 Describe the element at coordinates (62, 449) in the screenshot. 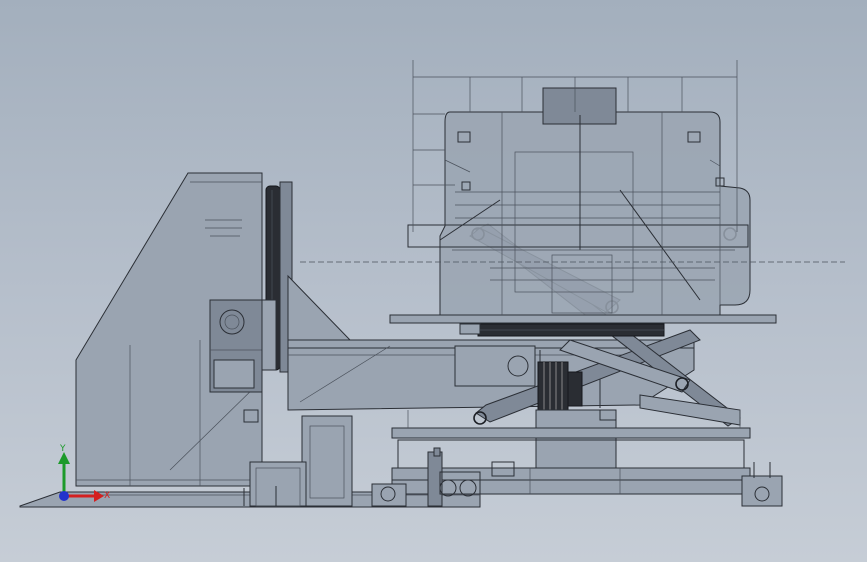

I see `y-axis-label: Y` at that location.